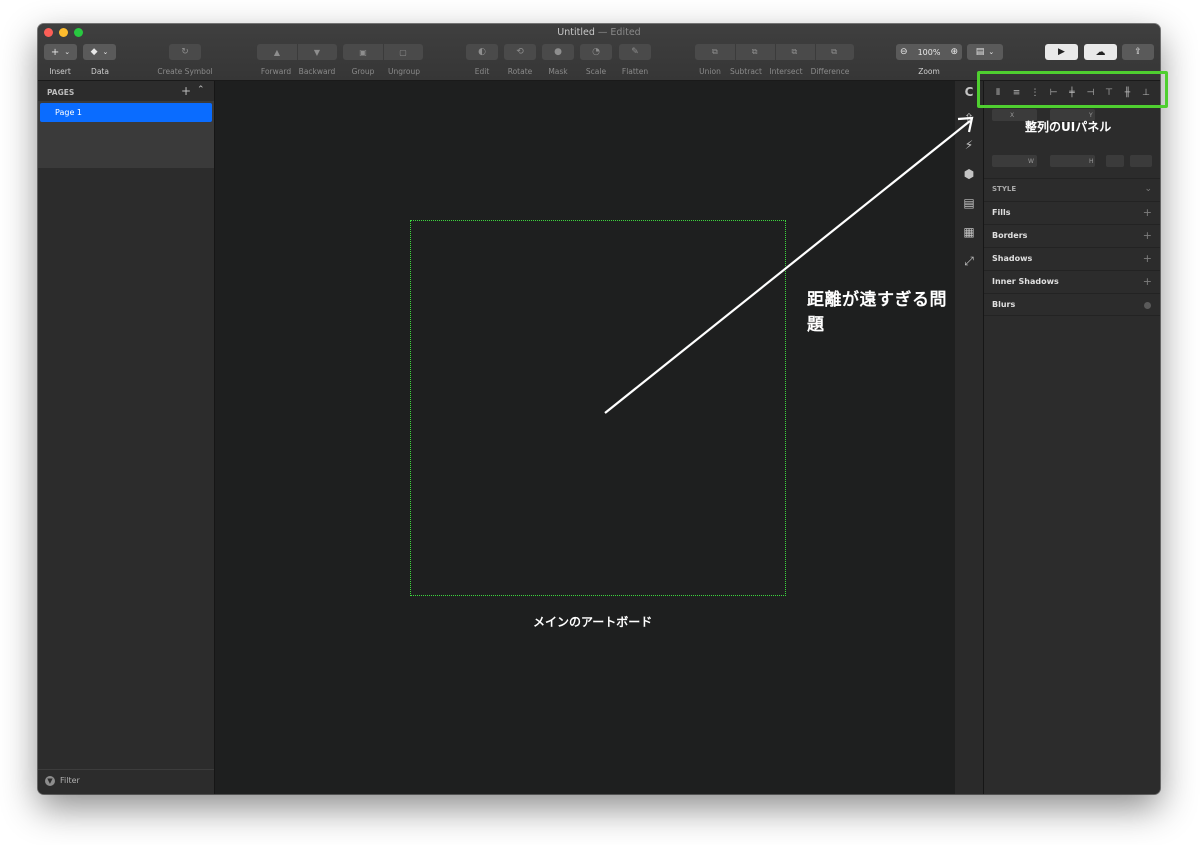 Image resolution: width=1200 pixels, height=845 pixels. What do you see at coordinates (185, 71) in the screenshot?
I see `create-symbol-label: Create Symbol` at bounding box center [185, 71].